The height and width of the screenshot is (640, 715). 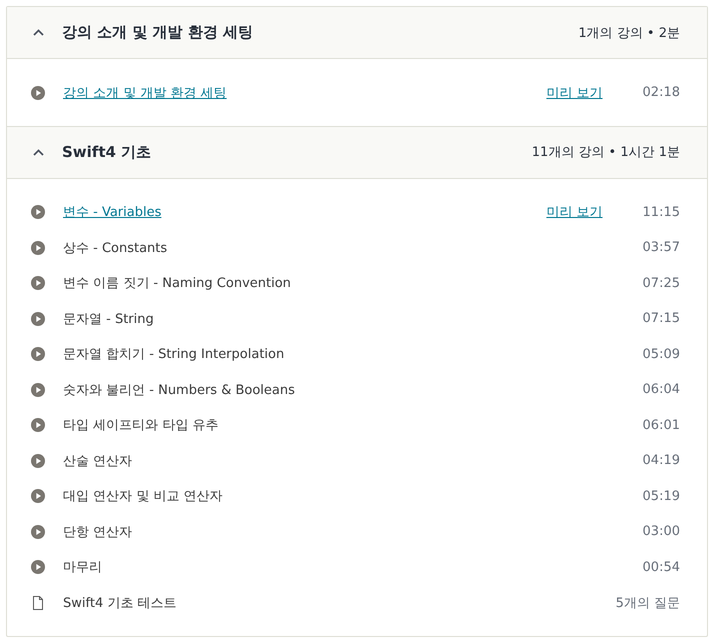 What do you see at coordinates (158, 32) in the screenshot?
I see `section-title: 강의 소개 및 개발 환경 세팅` at bounding box center [158, 32].